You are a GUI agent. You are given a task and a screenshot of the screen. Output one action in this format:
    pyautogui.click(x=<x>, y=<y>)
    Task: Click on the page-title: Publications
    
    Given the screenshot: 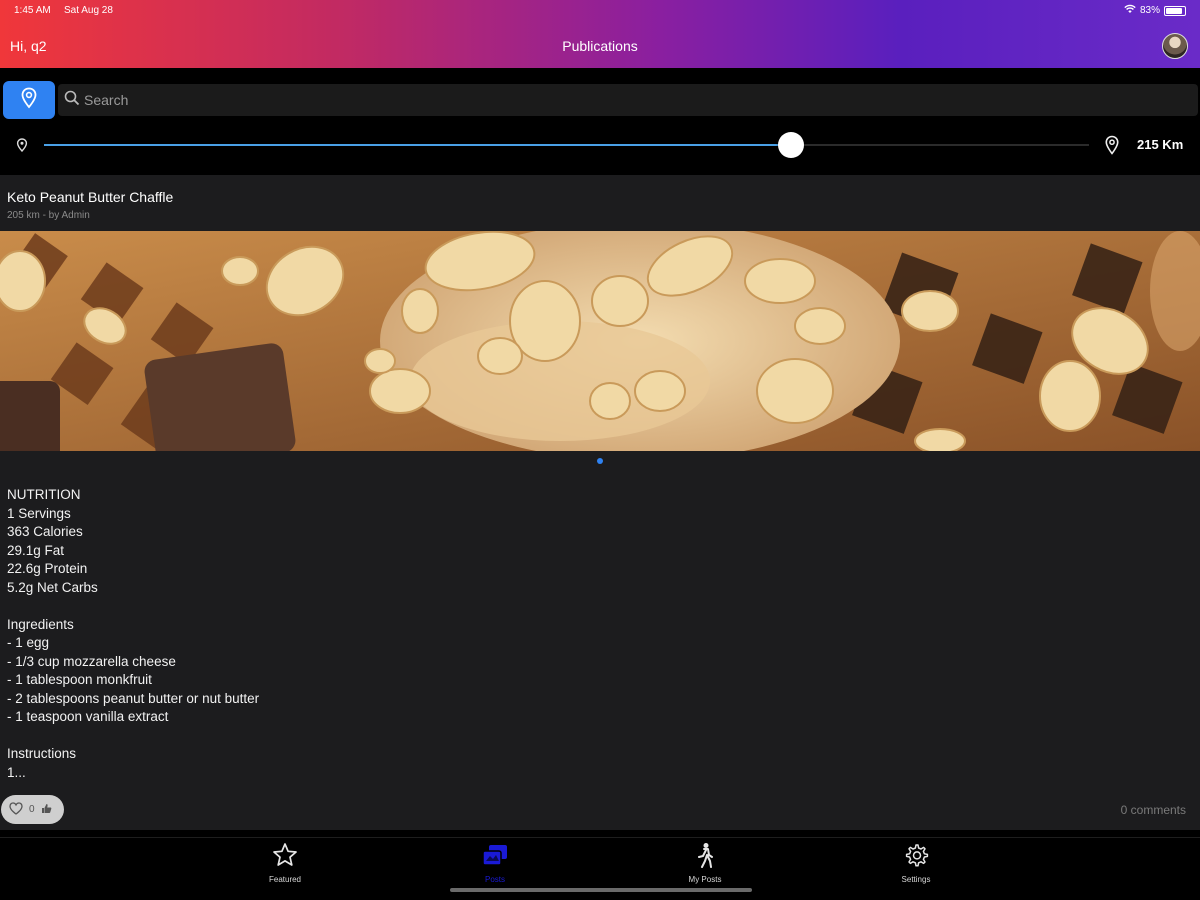 What is the action you would take?
    pyautogui.click(x=600, y=46)
    